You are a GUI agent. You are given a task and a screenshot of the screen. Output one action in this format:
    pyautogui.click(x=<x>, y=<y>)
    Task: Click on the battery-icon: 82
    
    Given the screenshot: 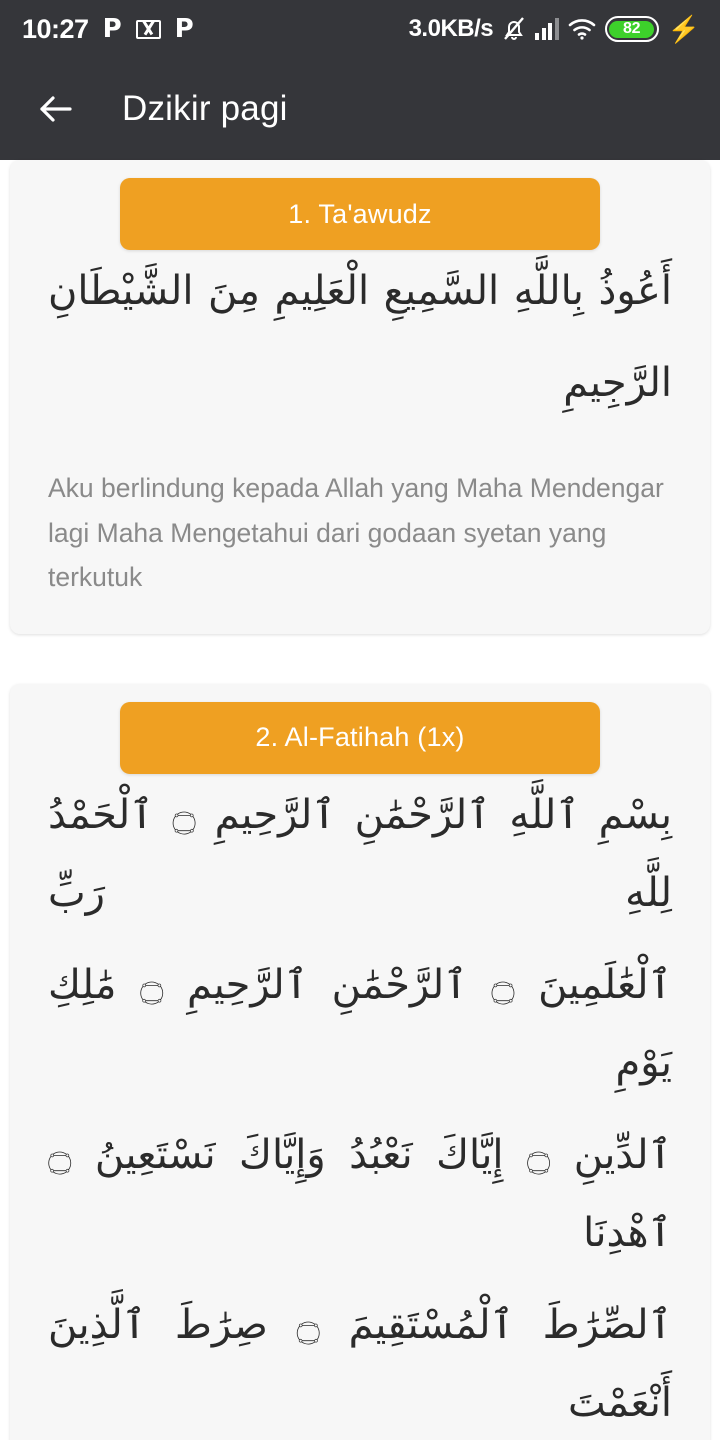 What is the action you would take?
    pyautogui.click(x=631, y=29)
    